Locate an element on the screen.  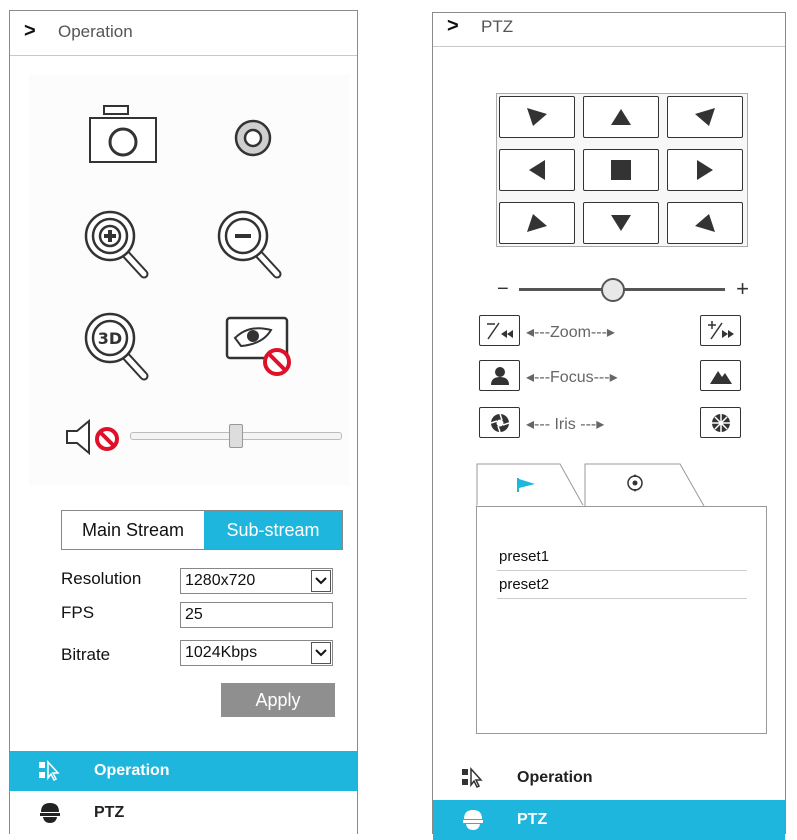
up-button is located at coordinates (621, 117).